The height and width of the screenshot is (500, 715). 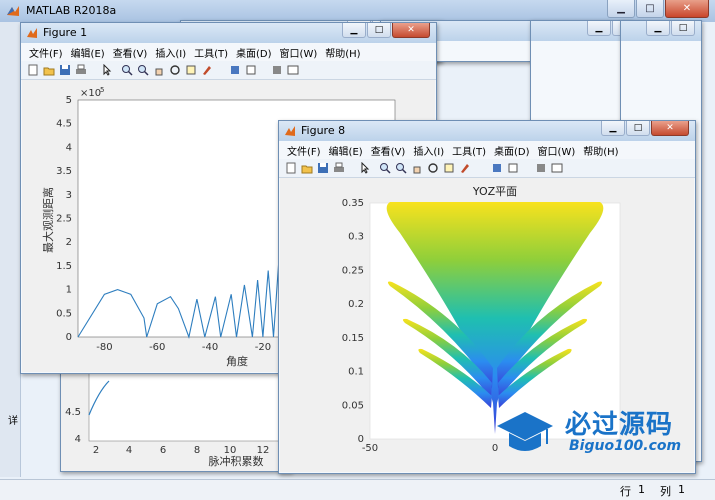 I want to click on graduation-cap-icon, so click(x=525, y=431).